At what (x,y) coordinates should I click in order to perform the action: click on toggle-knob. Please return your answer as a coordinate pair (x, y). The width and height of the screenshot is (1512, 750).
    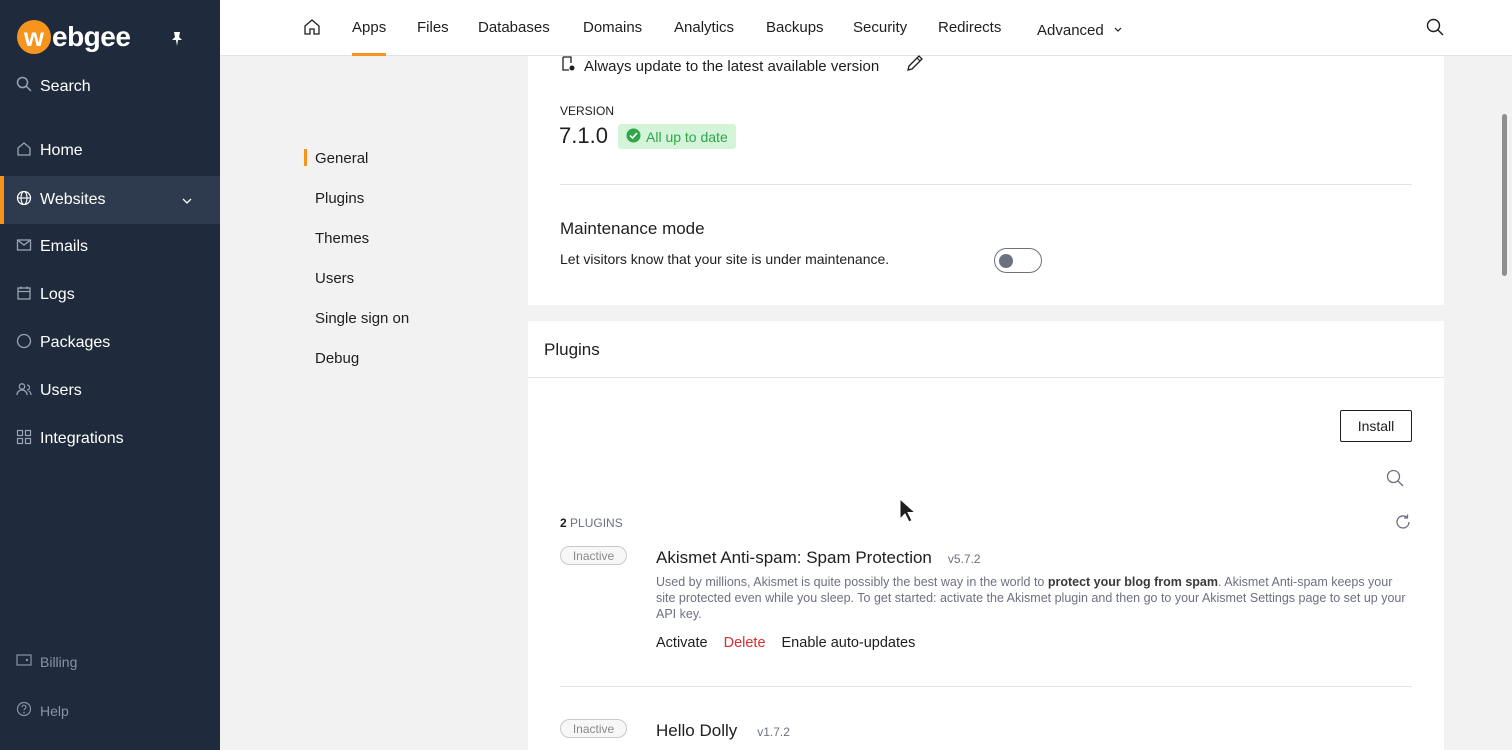
    Looking at the image, I should click on (1006, 261).